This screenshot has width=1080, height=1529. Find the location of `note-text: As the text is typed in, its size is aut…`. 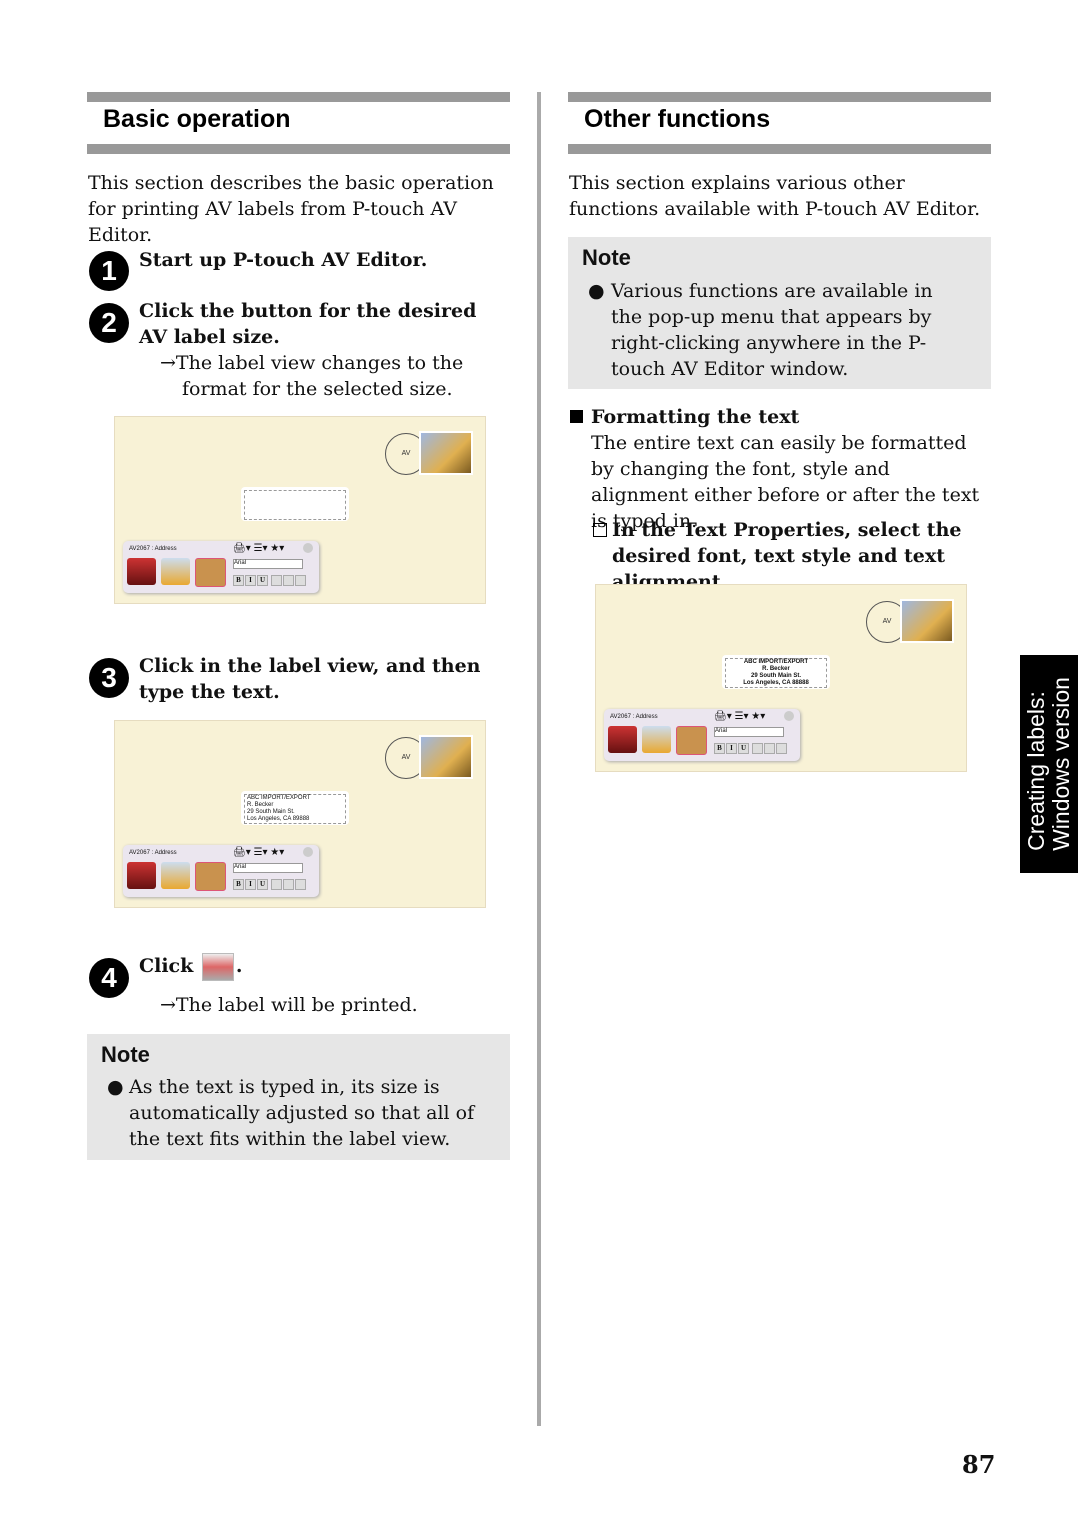

note-text: As the text is typed in, its size is aut… is located at coordinates (302, 1113).